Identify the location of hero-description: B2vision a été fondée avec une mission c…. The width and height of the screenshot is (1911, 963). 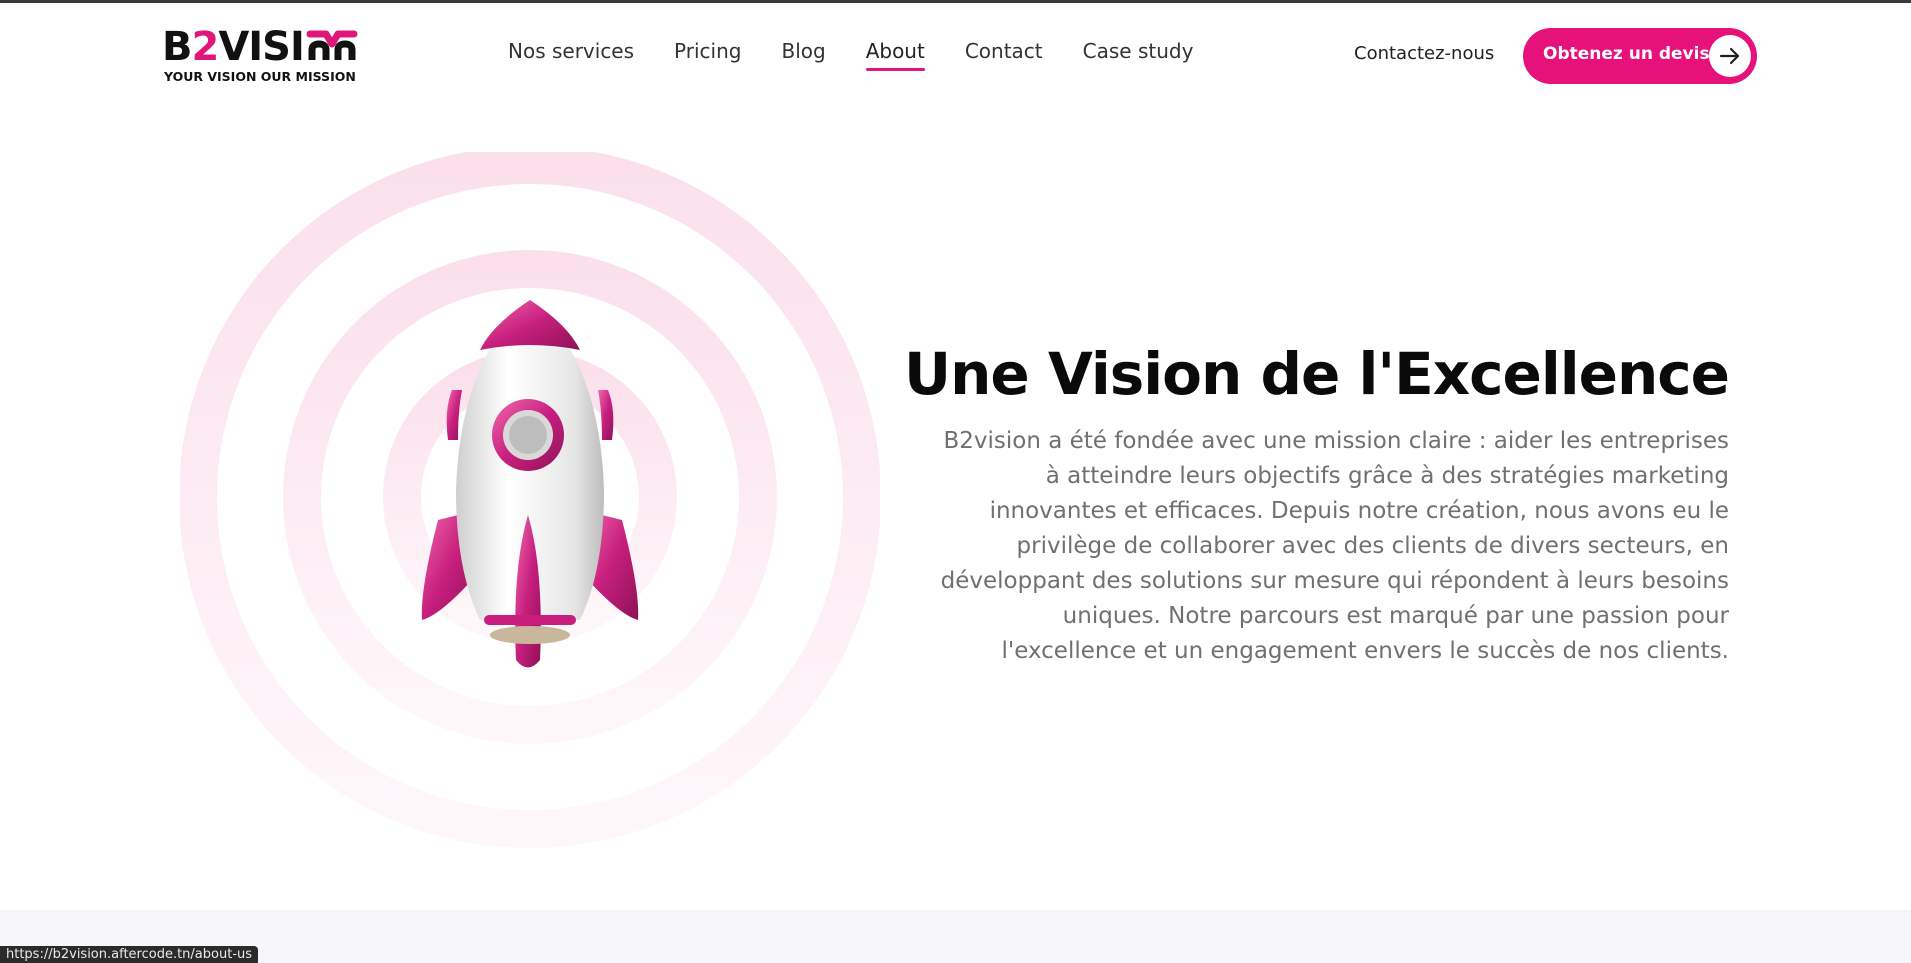
(1334, 546).